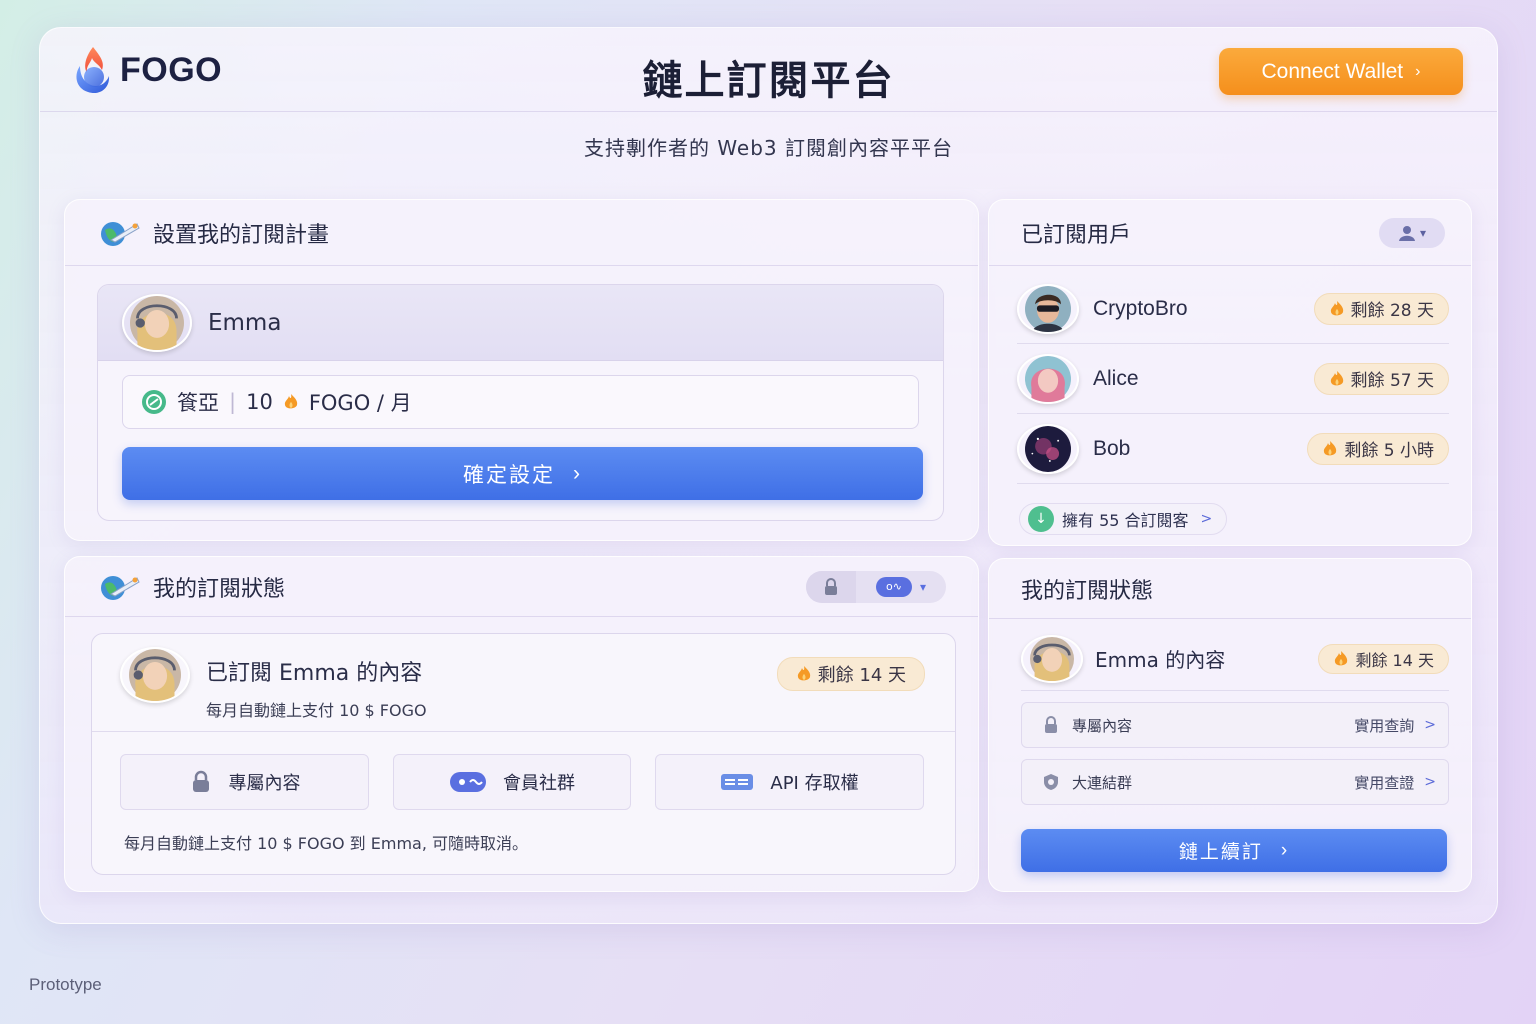 The height and width of the screenshot is (1024, 1536). Describe the element at coordinates (768, 148) in the screenshot. I see `page-subtitle: 支持剸作者的 Web3 訂閱創內容平平台` at that location.